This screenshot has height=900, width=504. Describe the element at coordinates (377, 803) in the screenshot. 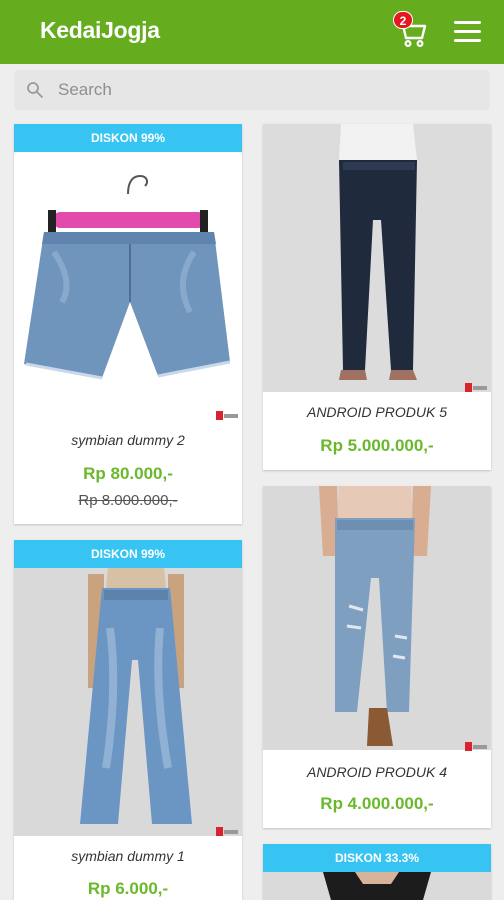

I see `product-price: Rp 4.000.000,-` at that location.